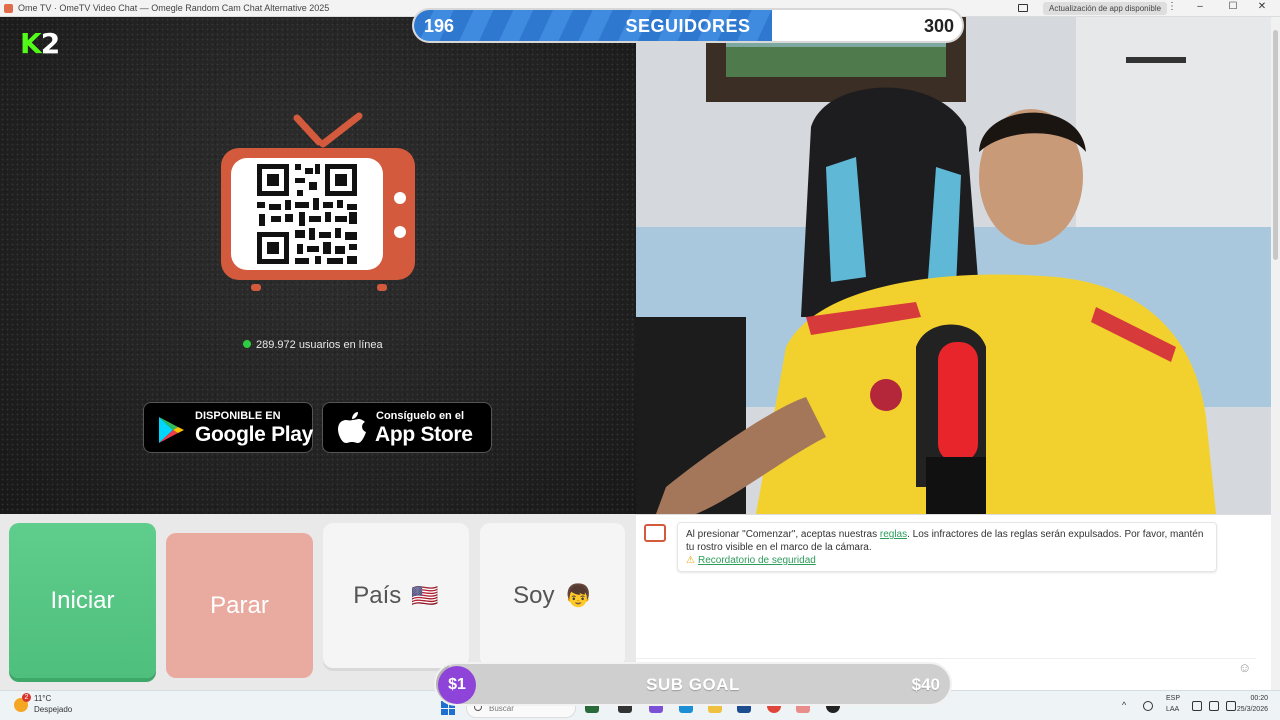 The height and width of the screenshot is (720, 1280). What do you see at coordinates (53, 709) in the screenshot?
I see `weather-condition: Despejado` at bounding box center [53, 709].